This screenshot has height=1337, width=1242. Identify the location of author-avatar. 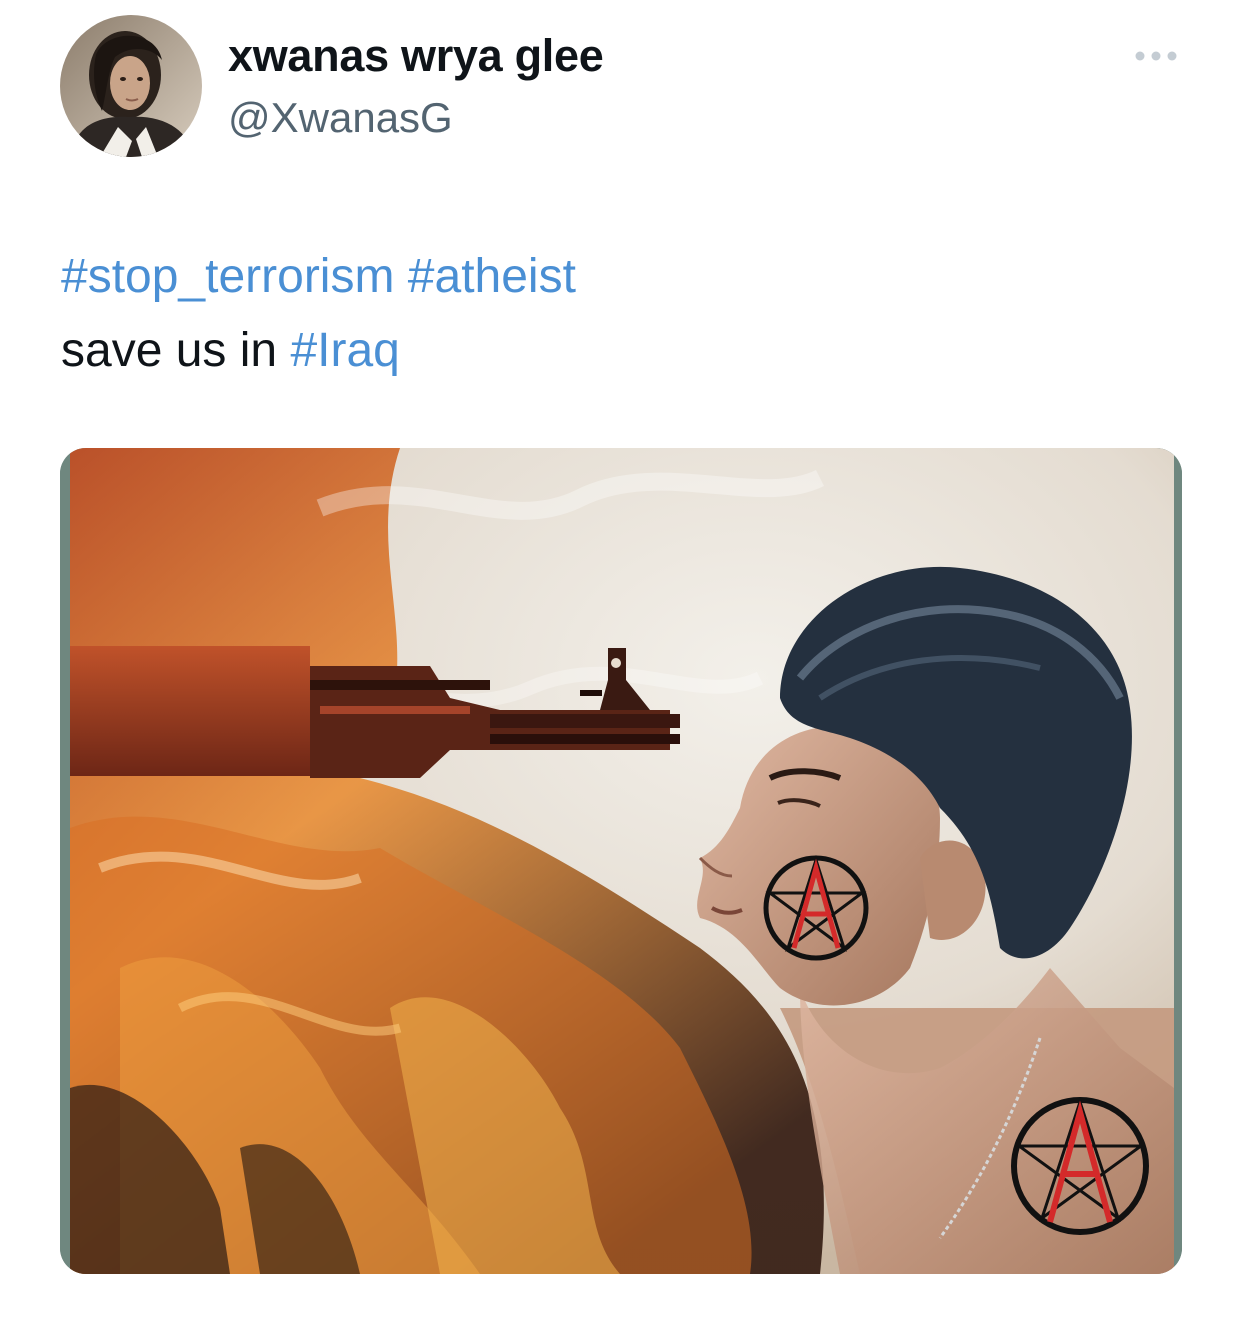
(131, 86).